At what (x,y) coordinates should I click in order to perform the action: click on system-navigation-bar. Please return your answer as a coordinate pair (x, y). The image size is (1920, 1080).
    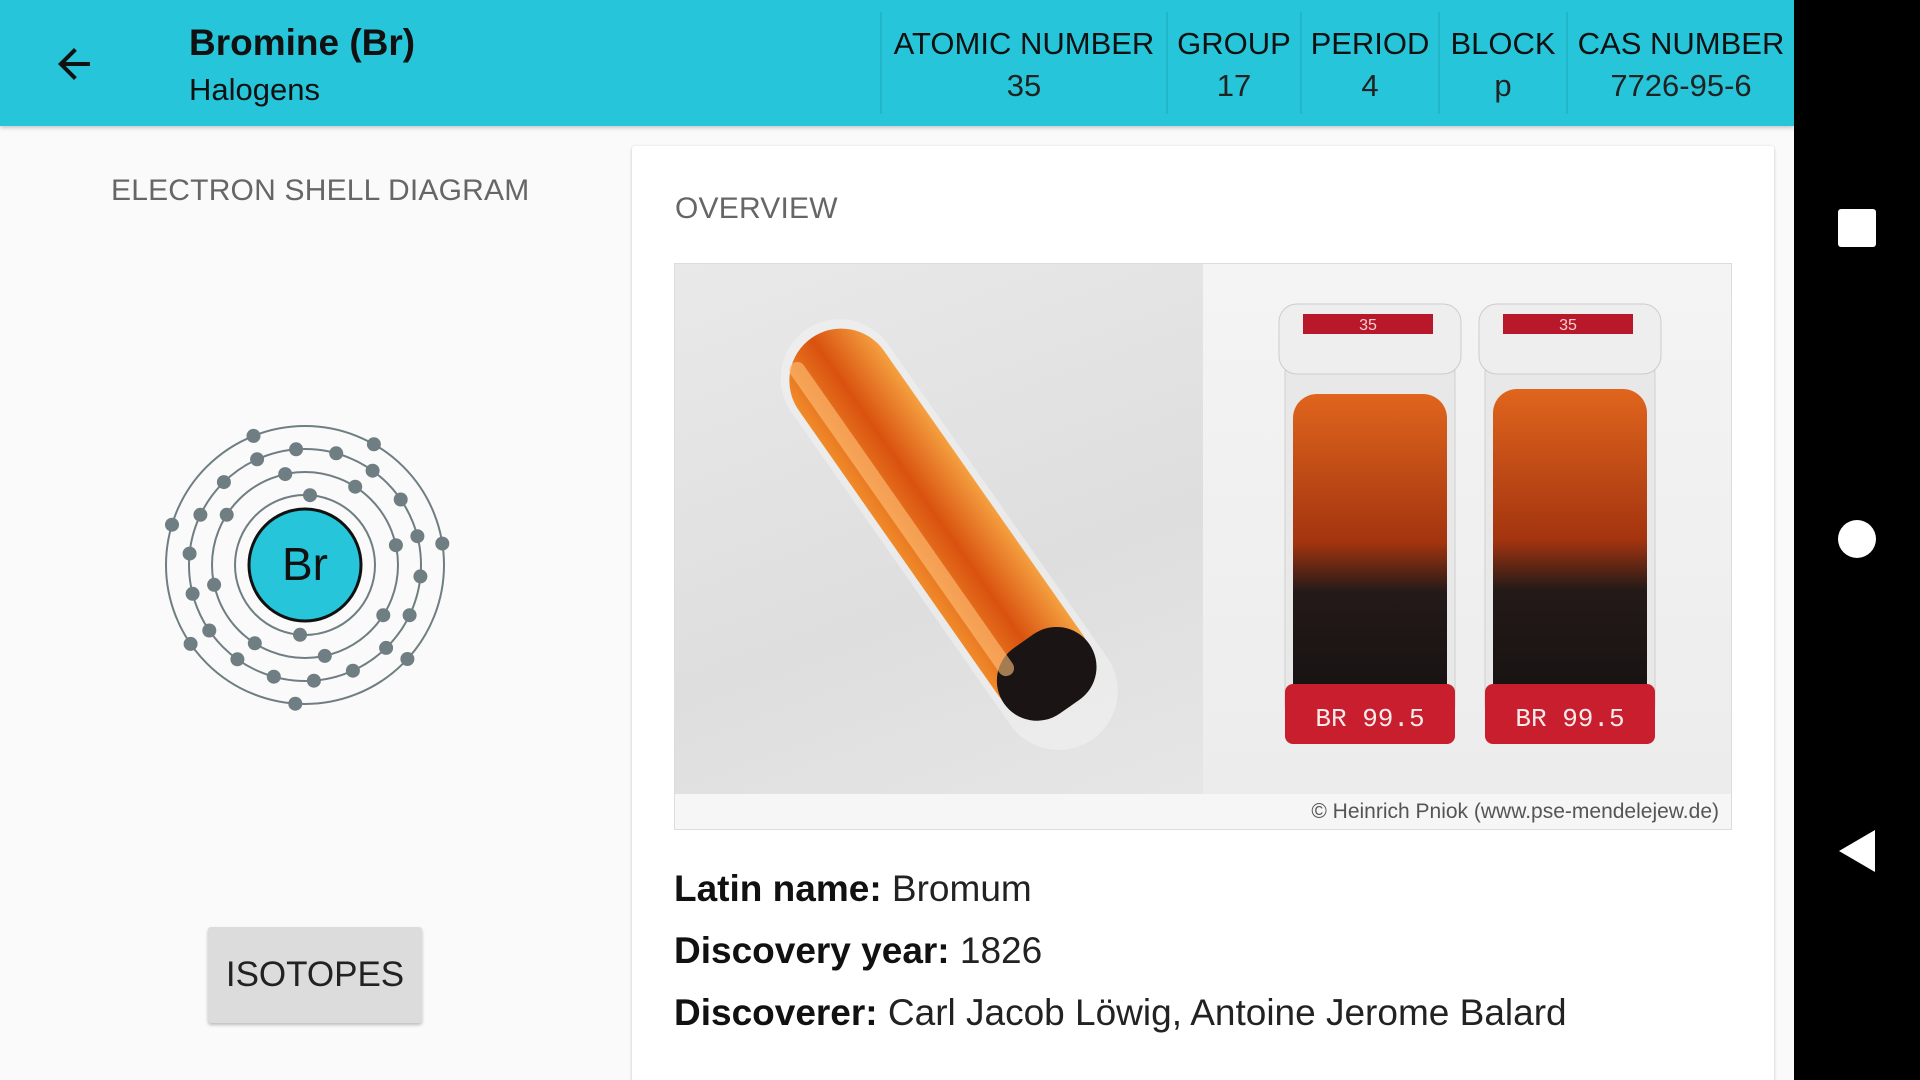
    Looking at the image, I should click on (1857, 540).